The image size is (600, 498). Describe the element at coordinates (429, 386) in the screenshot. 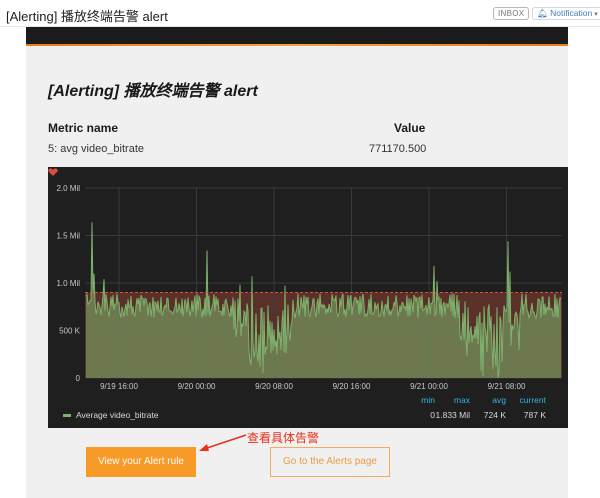

I see `x-tick-label: 9/21 00:00` at that location.